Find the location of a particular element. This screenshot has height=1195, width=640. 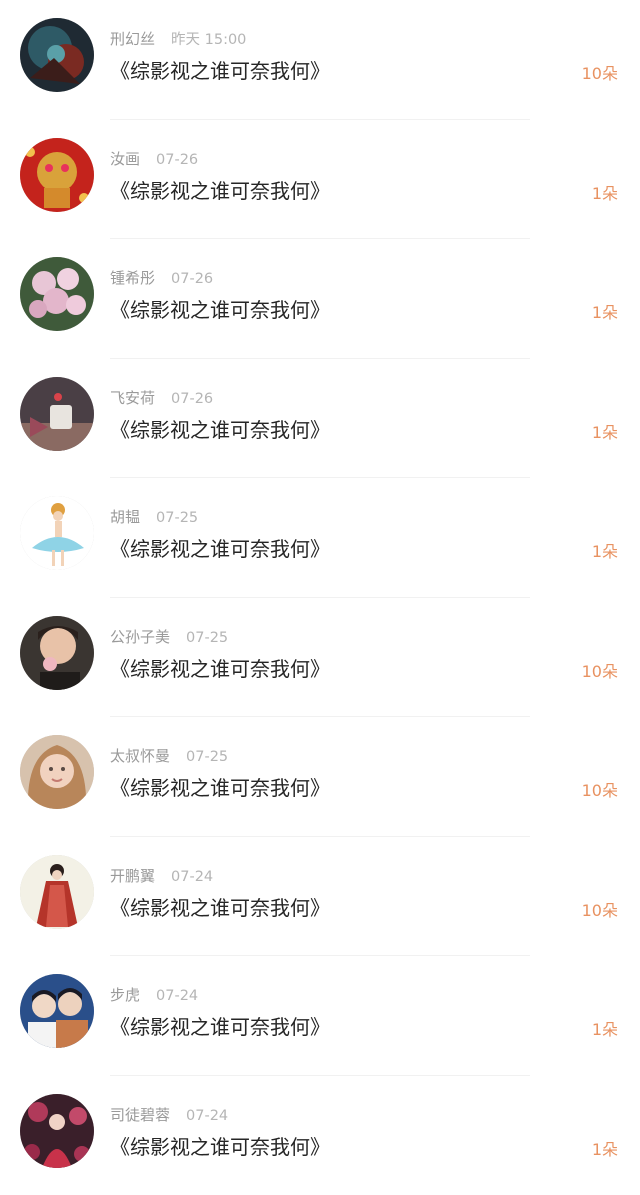

list-item: 太叔怀曼 07-25 《综影视之谁可奈我何》 10朵 is located at coordinates (320, 777).